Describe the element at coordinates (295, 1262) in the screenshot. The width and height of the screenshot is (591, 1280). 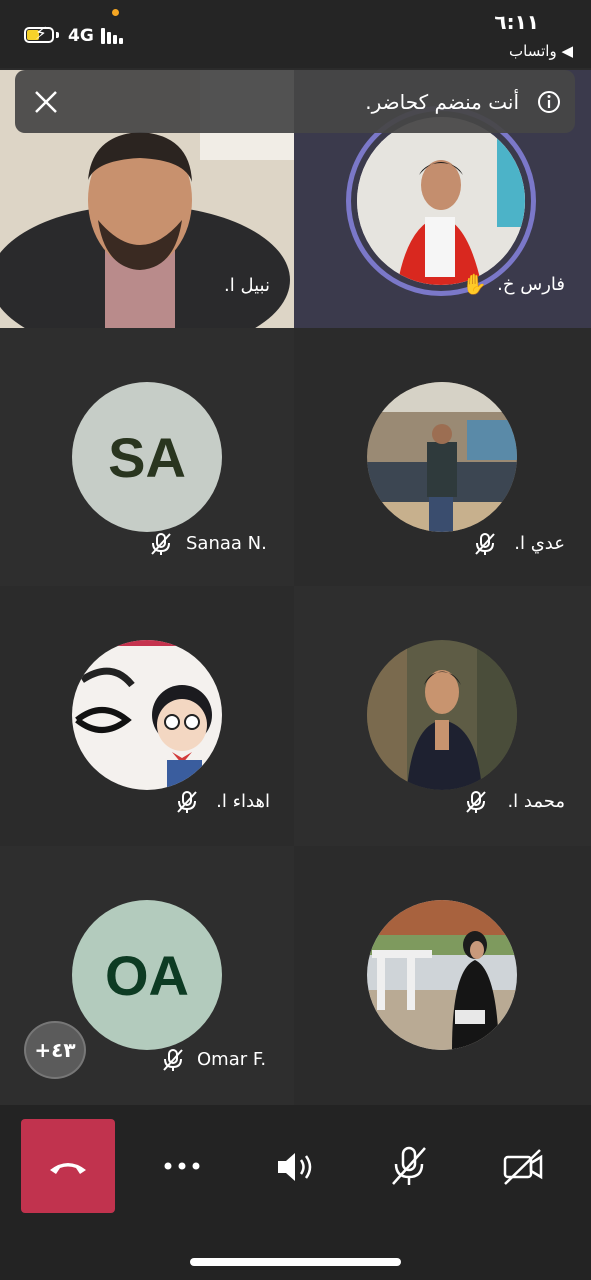
I see `home-indicator` at that location.